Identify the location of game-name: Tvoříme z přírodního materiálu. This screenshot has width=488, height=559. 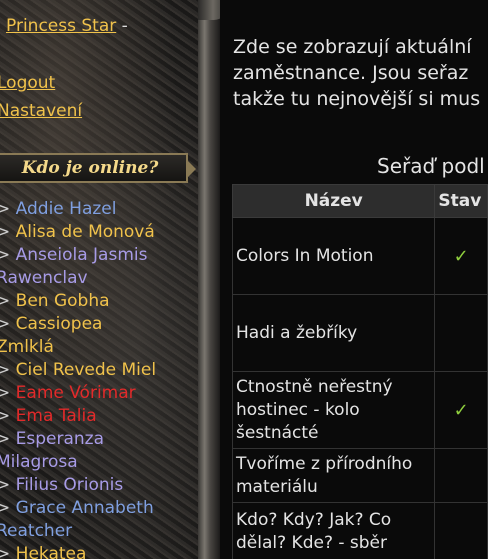
(333, 475).